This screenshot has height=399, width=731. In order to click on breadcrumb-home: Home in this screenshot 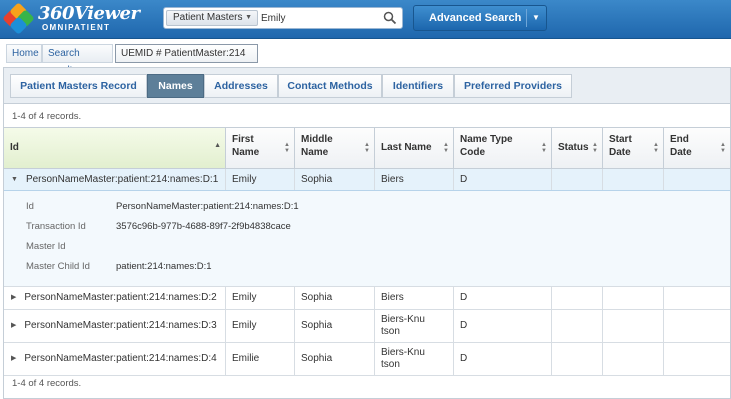, I will do `click(24, 53)`.